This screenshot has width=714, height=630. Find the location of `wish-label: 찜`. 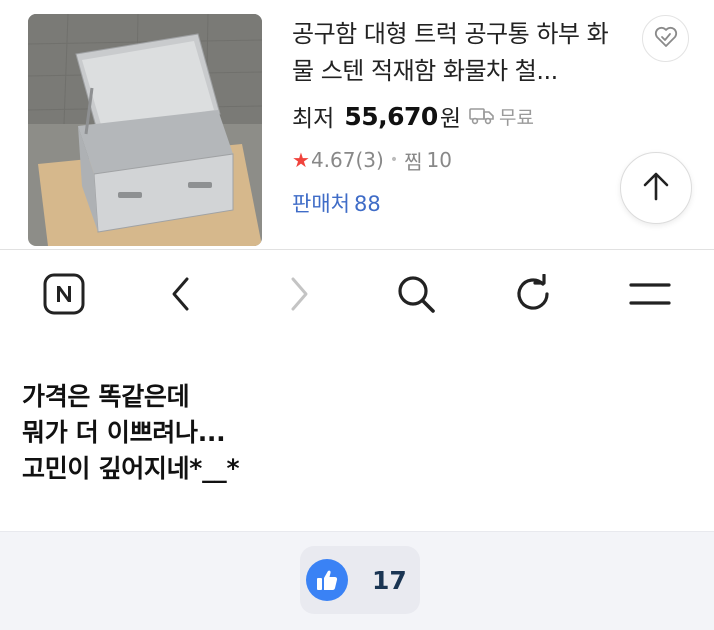

wish-label: 찜 is located at coordinates (413, 161).